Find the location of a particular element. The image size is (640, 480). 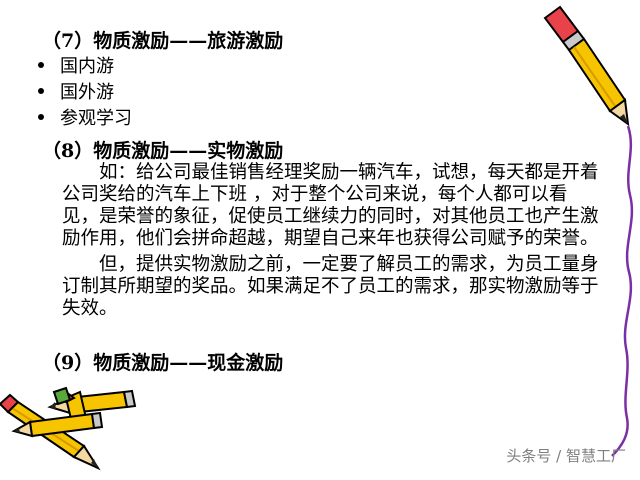

list-item: 国外游 is located at coordinates (84, 91).